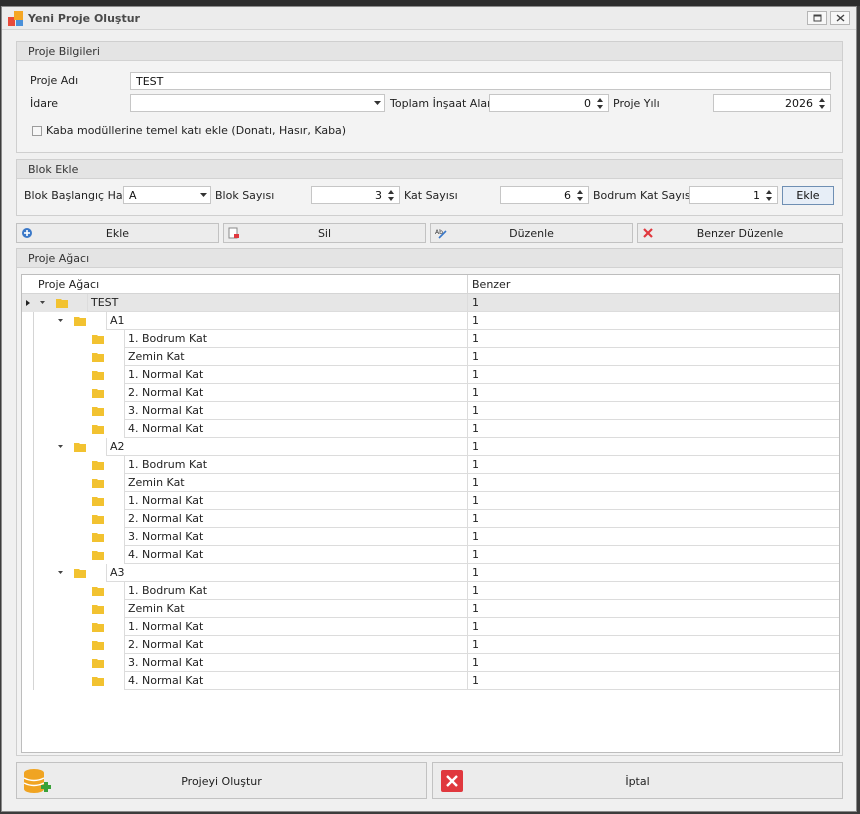 This screenshot has height=814, width=860. What do you see at coordinates (257, 103) in the screenshot?
I see `idare-combo` at bounding box center [257, 103].